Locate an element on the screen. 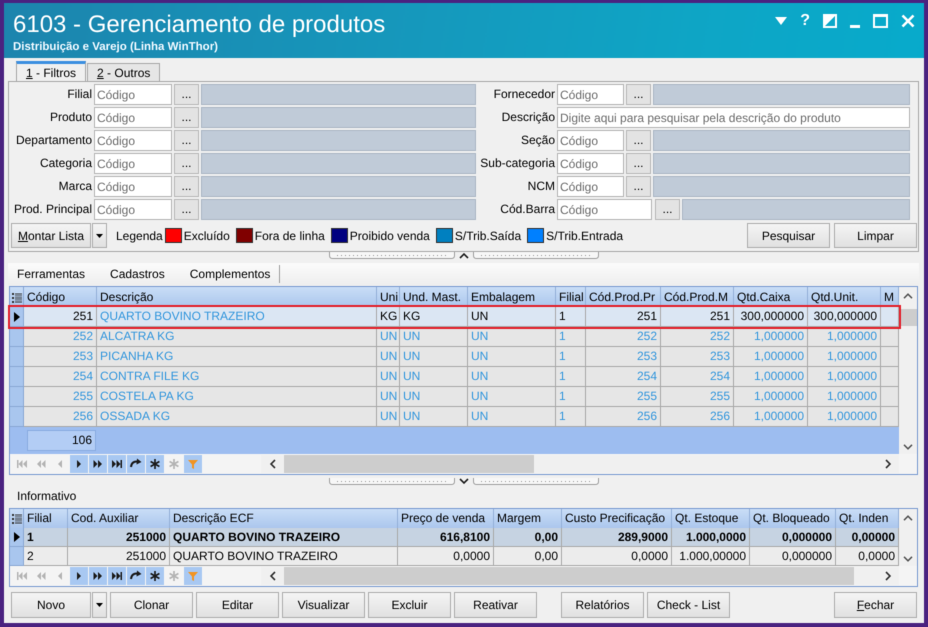 The height and width of the screenshot is (627, 928). table-cell: UN is located at coordinates (512, 317).